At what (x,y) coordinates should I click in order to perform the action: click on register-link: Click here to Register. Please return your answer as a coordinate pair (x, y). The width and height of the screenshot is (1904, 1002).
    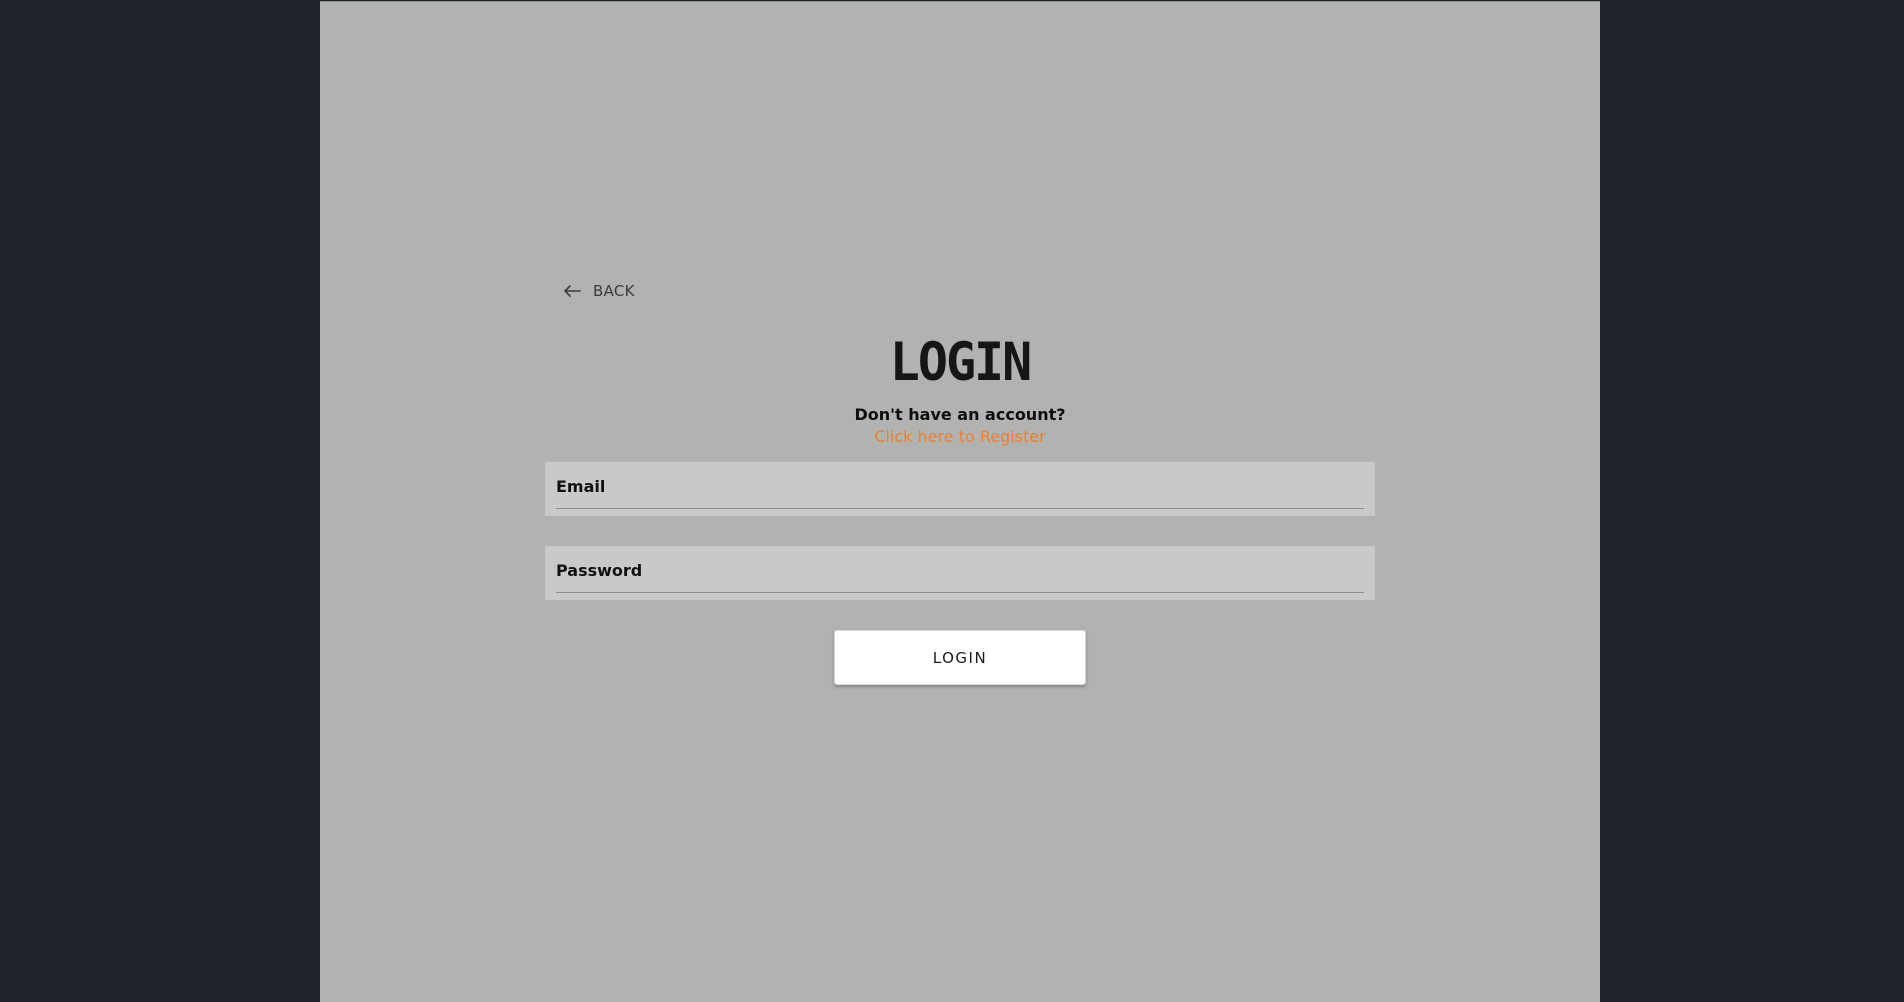
    Looking at the image, I should click on (959, 436).